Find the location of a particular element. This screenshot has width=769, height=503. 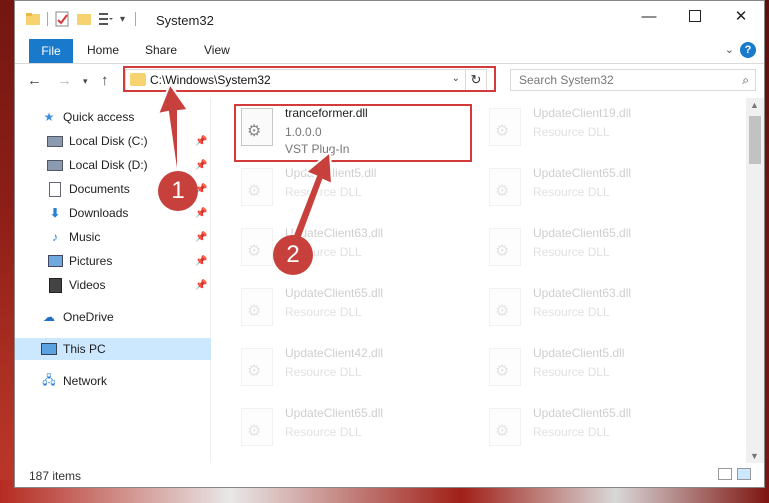

arrow-to-address is located at coordinates (173, 132).